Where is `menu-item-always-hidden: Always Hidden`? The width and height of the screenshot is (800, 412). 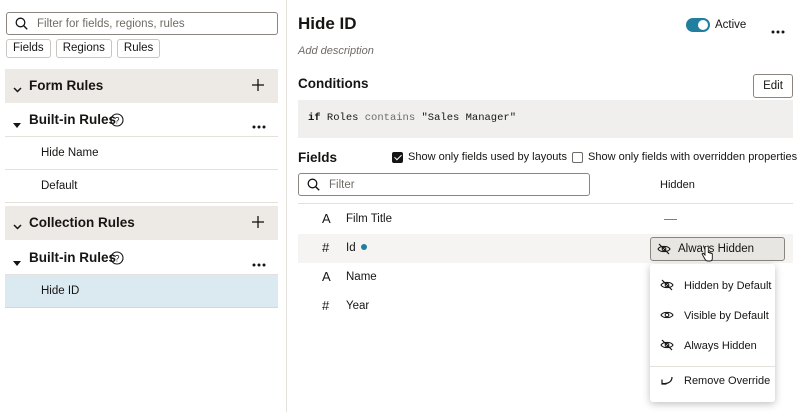
menu-item-always-hidden: Always Hidden is located at coordinates (712, 346).